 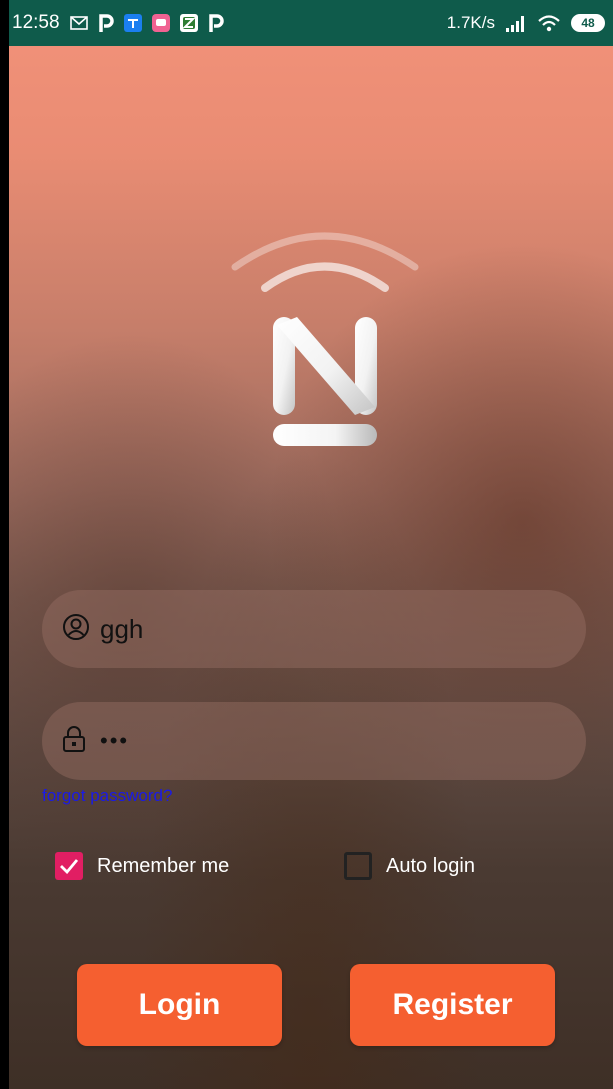 What do you see at coordinates (452, 1005) in the screenshot?
I see `register-button: Register` at bounding box center [452, 1005].